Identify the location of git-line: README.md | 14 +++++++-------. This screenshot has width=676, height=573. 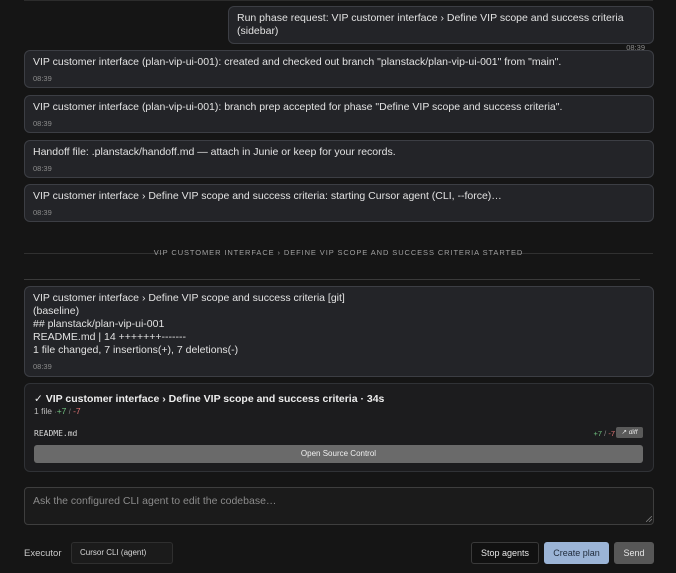
(109, 337).